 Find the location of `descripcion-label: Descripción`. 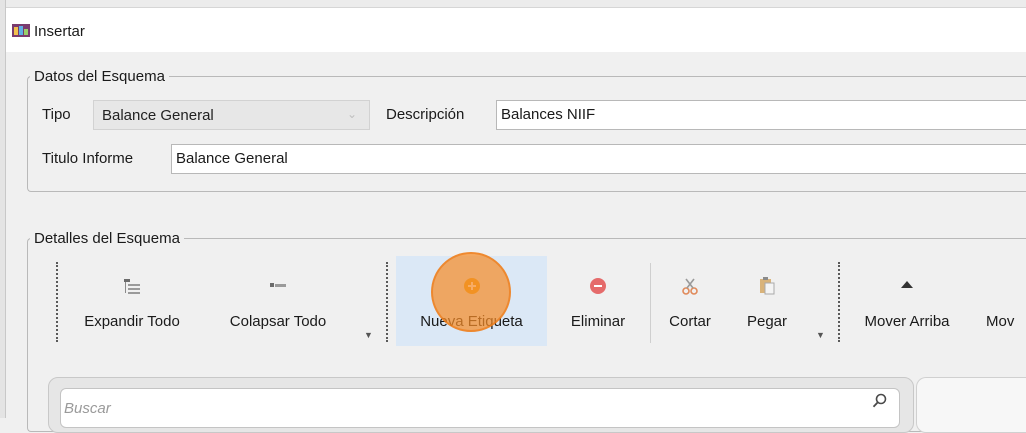

descripcion-label: Descripción is located at coordinates (425, 114).